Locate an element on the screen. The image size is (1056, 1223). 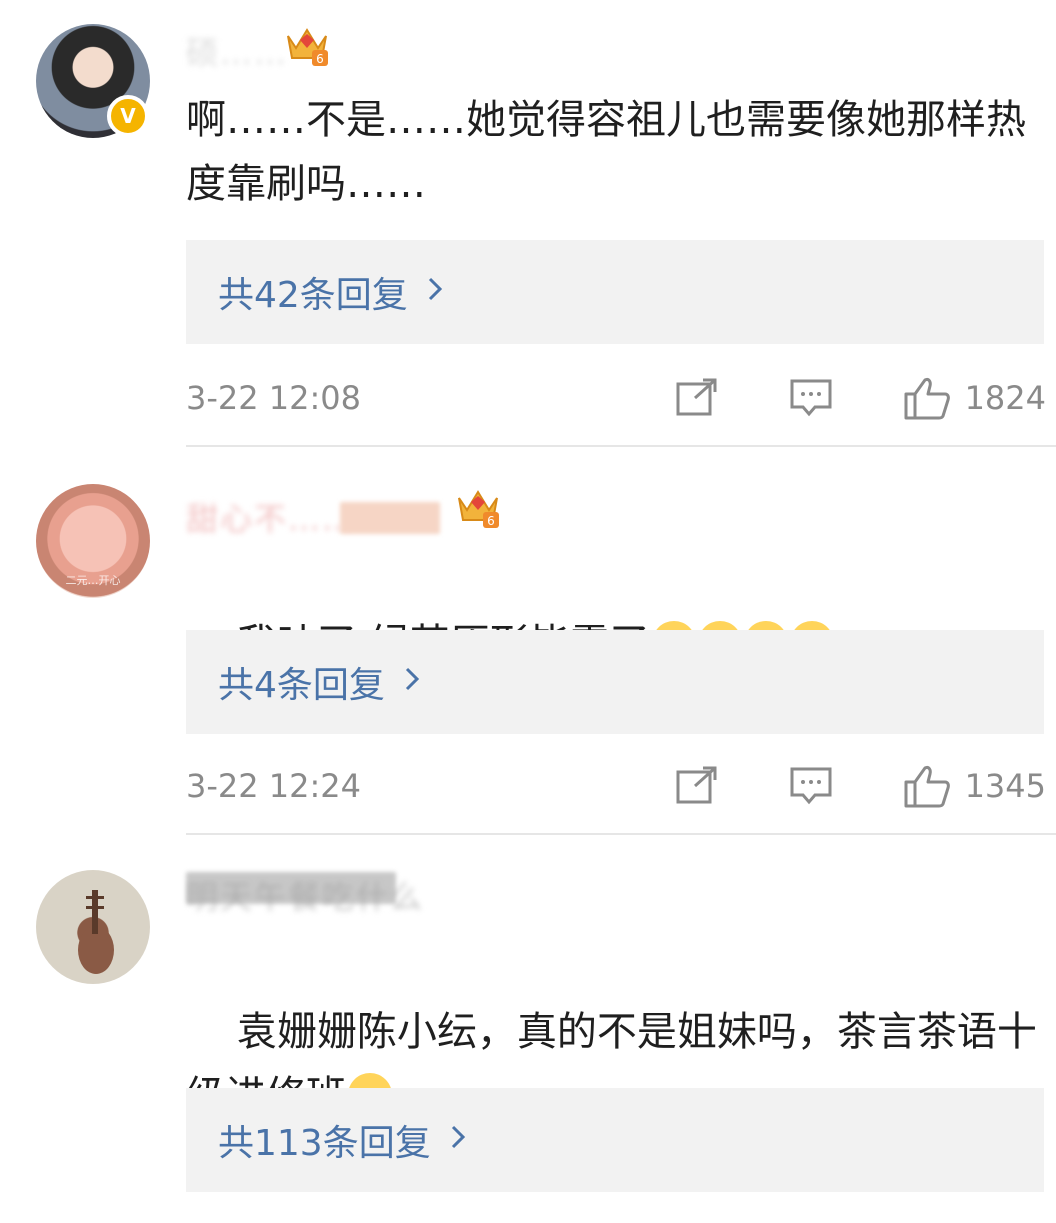
chevron-right-icon is located at coordinates (458, 1140).